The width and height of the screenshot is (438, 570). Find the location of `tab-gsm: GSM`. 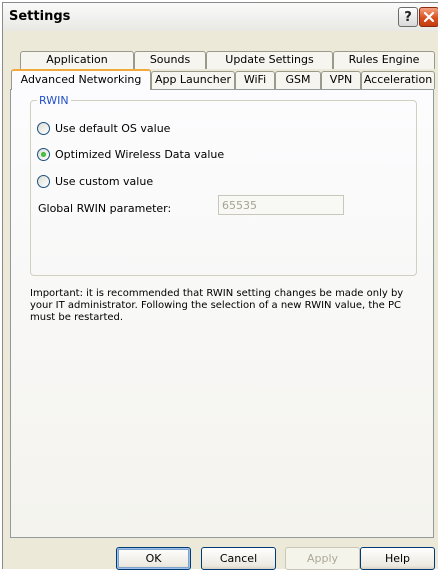

tab-gsm: GSM is located at coordinates (298, 80).